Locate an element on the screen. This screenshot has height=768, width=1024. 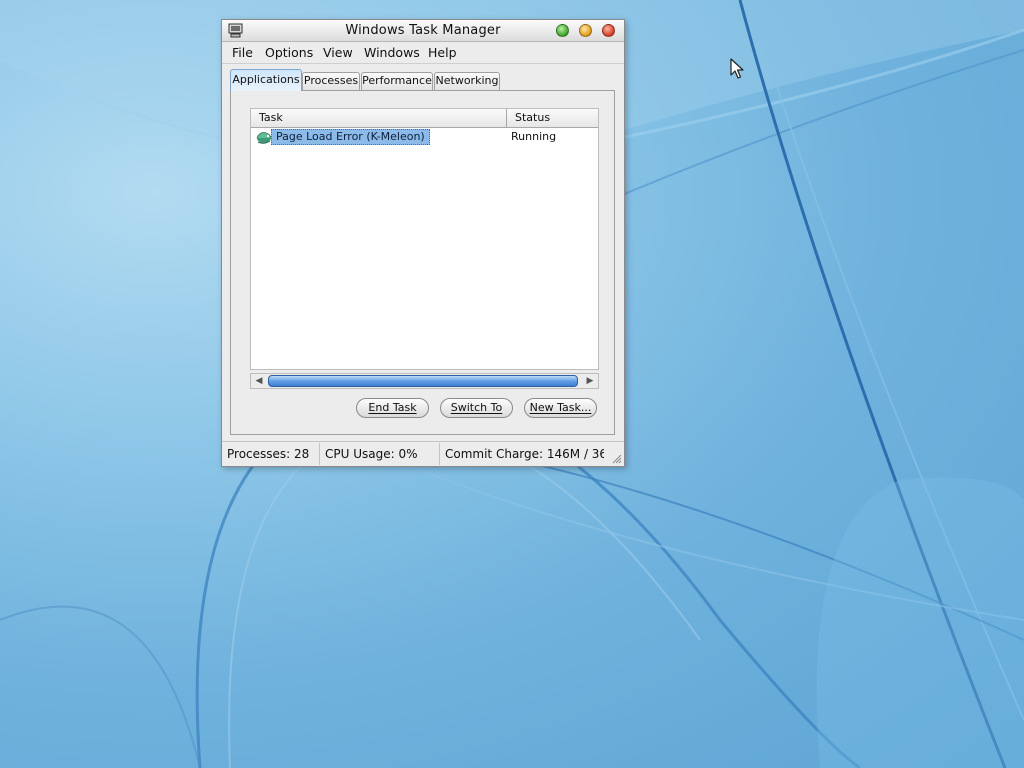
tab-processes: Processes is located at coordinates (331, 81).